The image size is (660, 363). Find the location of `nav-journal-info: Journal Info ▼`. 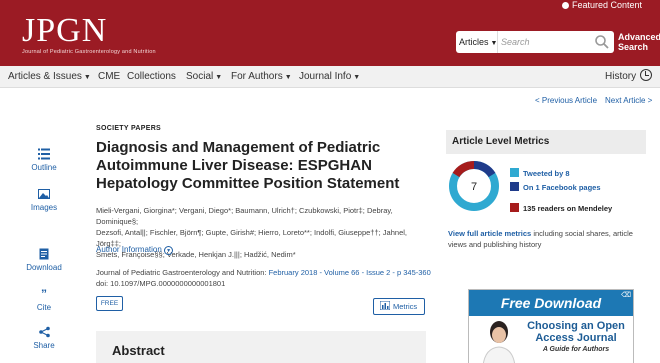

nav-journal-info: Journal Info ▼ is located at coordinates (329, 77).